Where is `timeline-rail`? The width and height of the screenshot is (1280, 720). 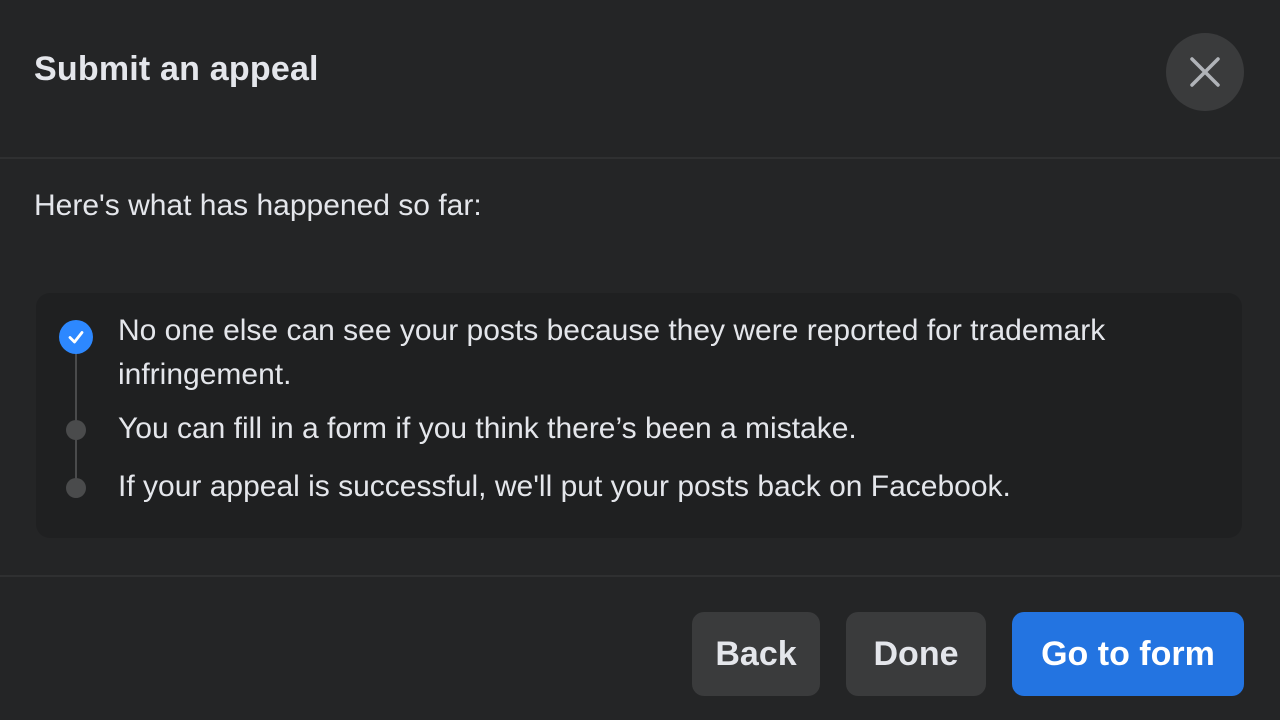 timeline-rail is located at coordinates (76, 417).